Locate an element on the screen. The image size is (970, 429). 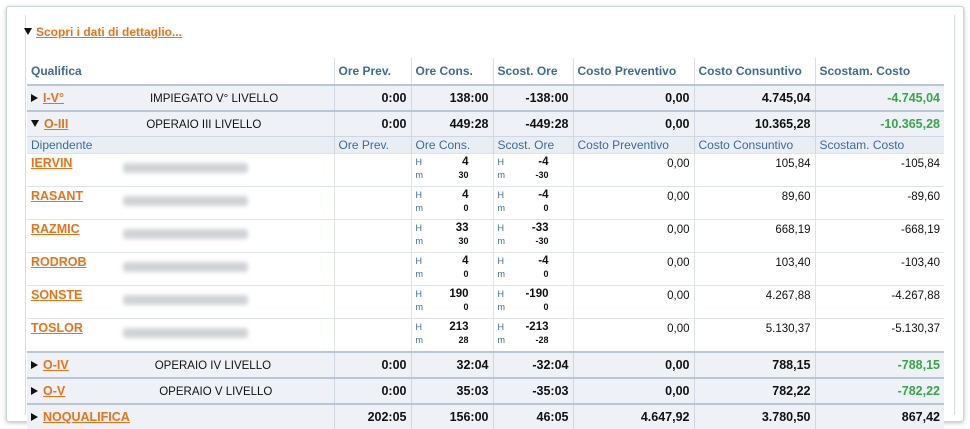
header-qualifica: Qualifica is located at coordinates (181, 71).